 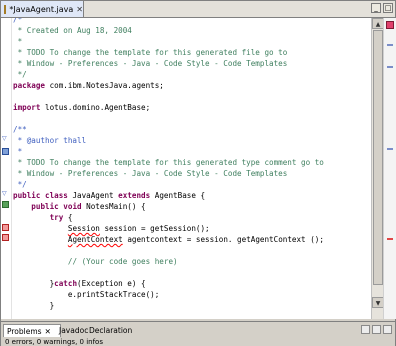 I want to click on code-line: public void NotesMain() {, so click(x=79, y=206).